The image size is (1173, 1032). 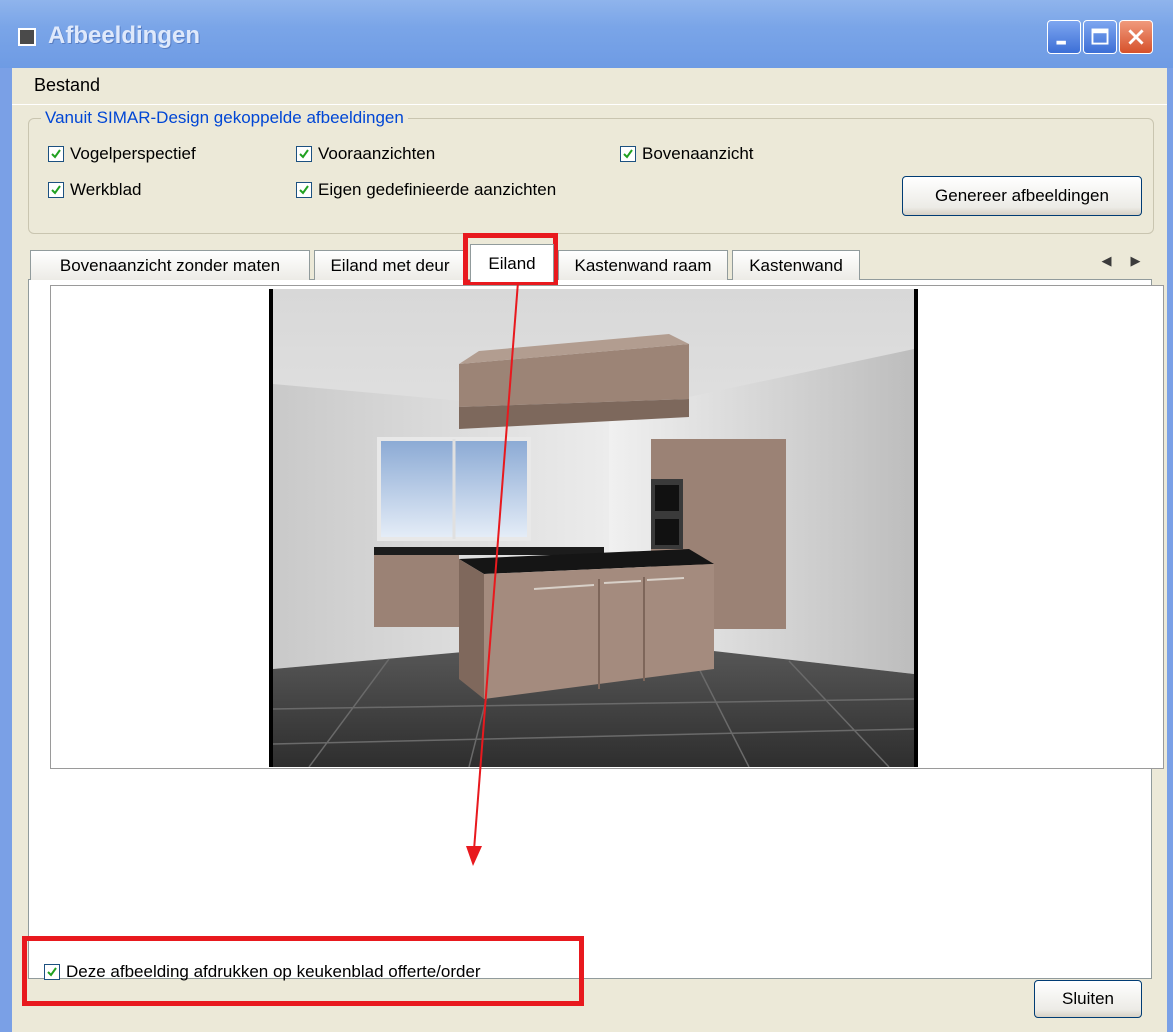 What do you see at coordinates (27, 37) in the screenshot?
I see `app-icon` at bounding box center [27, 37].